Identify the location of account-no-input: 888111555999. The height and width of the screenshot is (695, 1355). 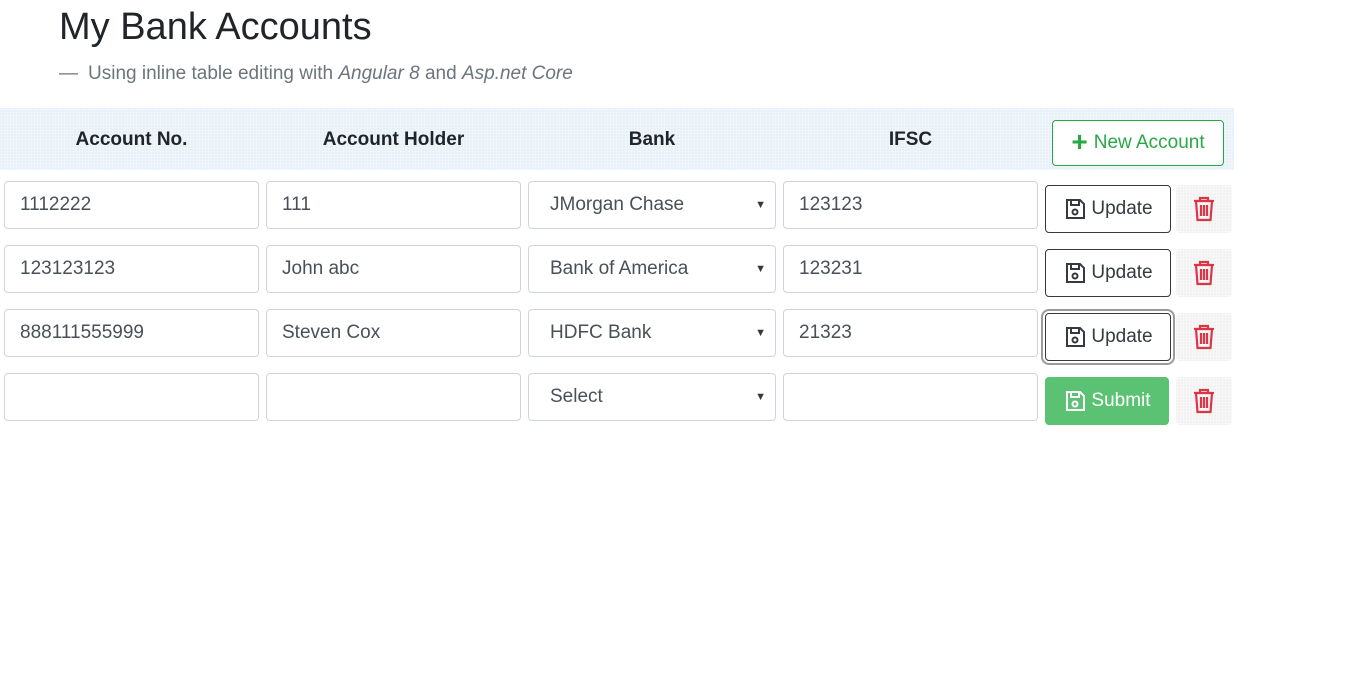
(131, 333).